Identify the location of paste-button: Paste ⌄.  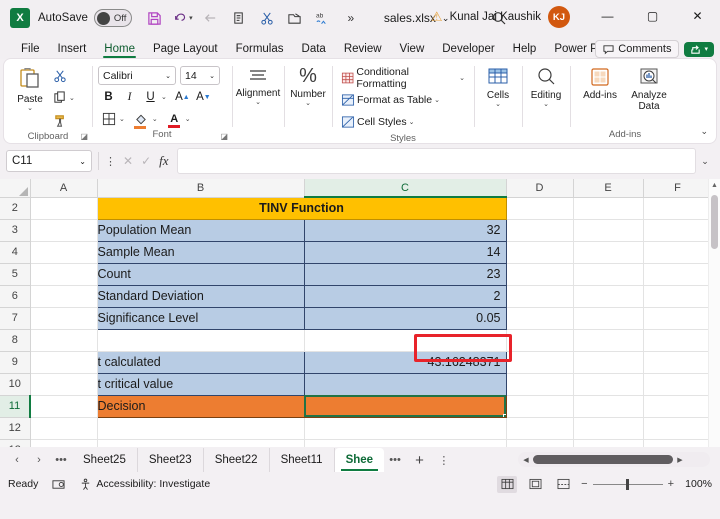
(30, 87).